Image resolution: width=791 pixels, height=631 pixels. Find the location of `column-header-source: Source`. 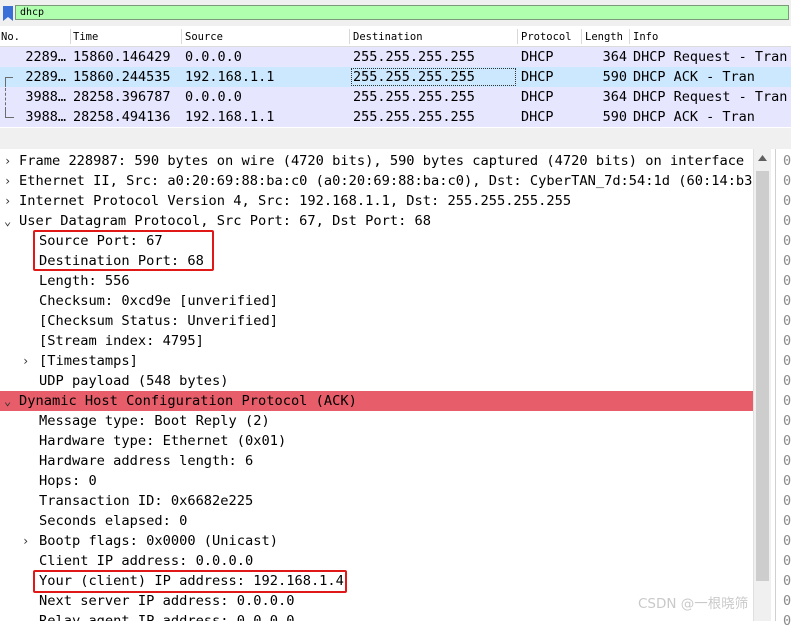

column-header-source: Source is located at coordinates (204, 37).